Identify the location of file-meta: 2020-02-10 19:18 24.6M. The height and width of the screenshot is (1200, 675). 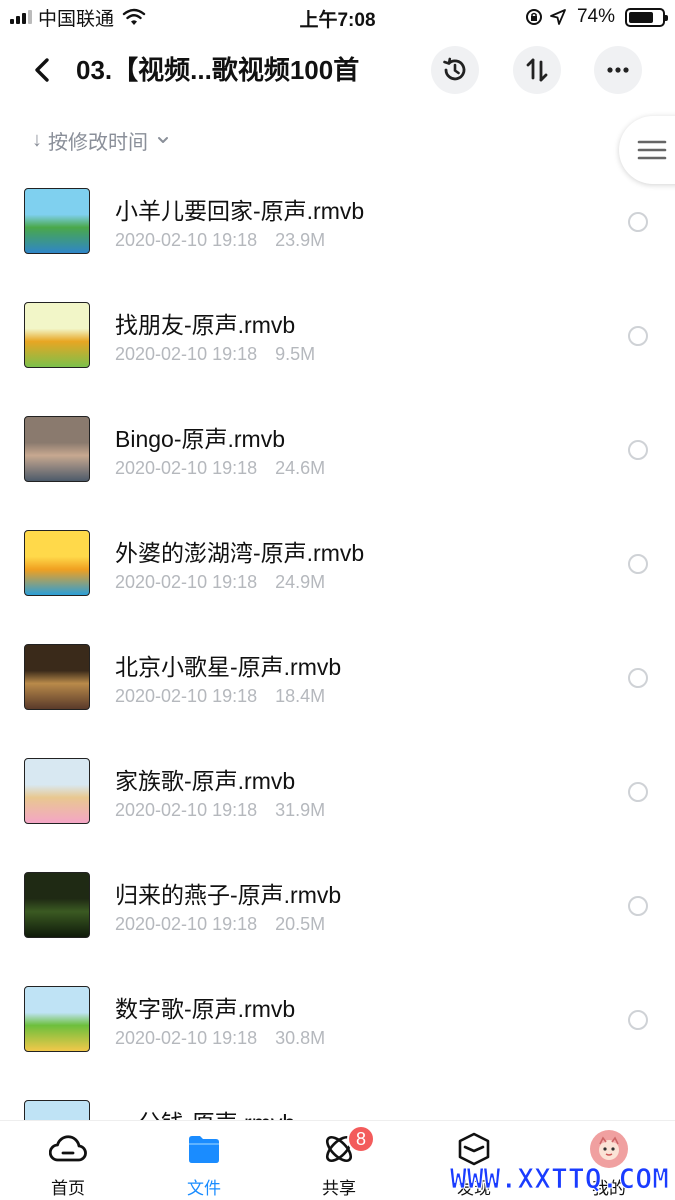
(220, 468).